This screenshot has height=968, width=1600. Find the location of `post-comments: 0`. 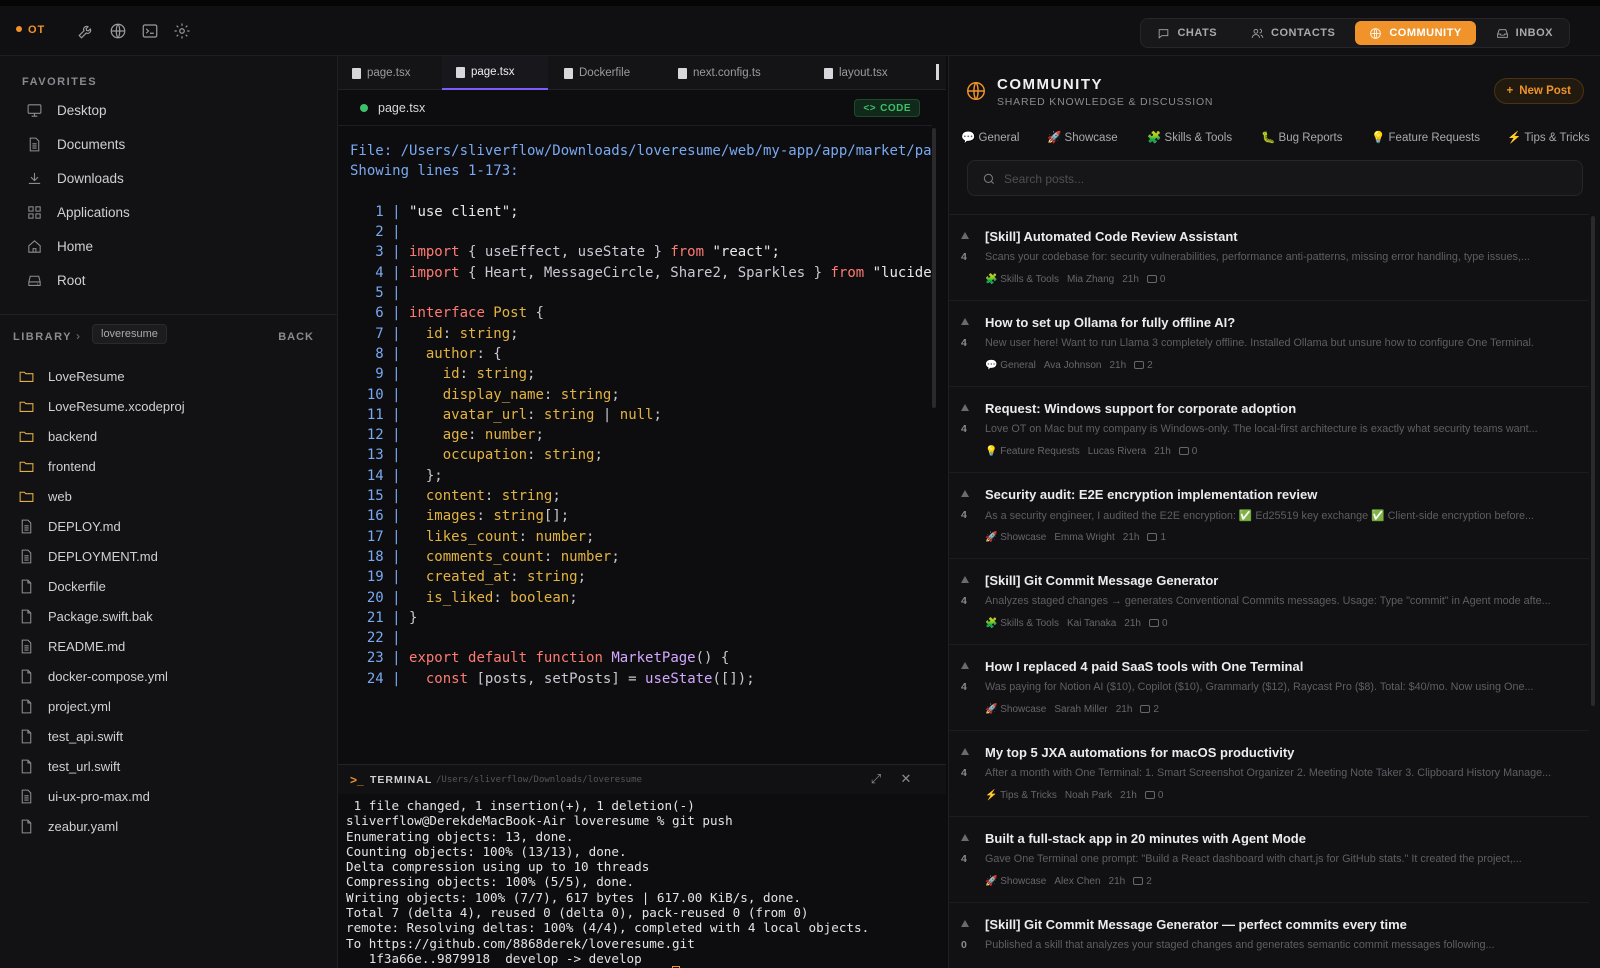

post-comments: 0 is located at coordinates (1155, 279).